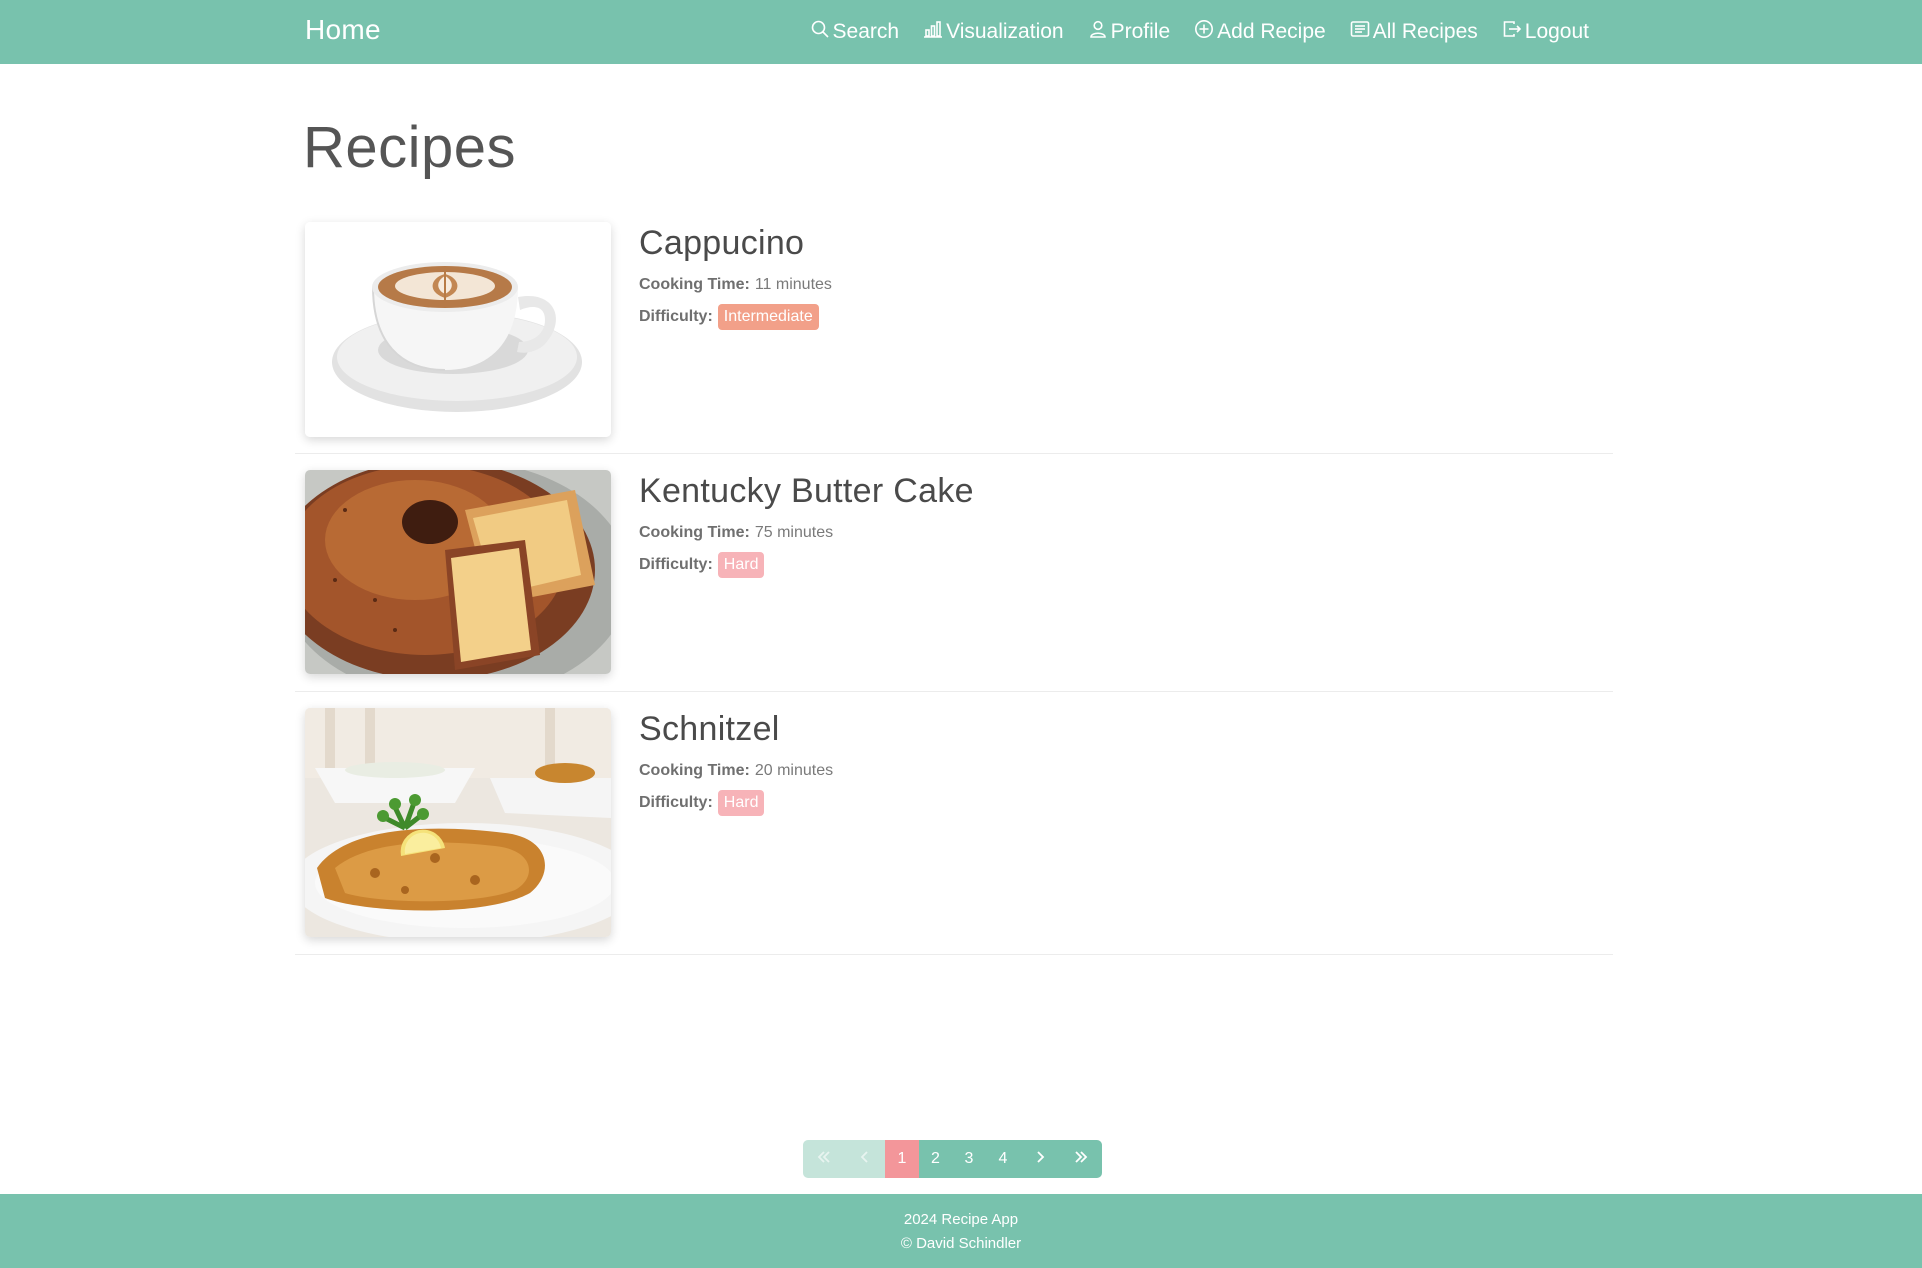 The image size is (1922, 1268). I want to click on butter-cake-photo, so click(458, 572).